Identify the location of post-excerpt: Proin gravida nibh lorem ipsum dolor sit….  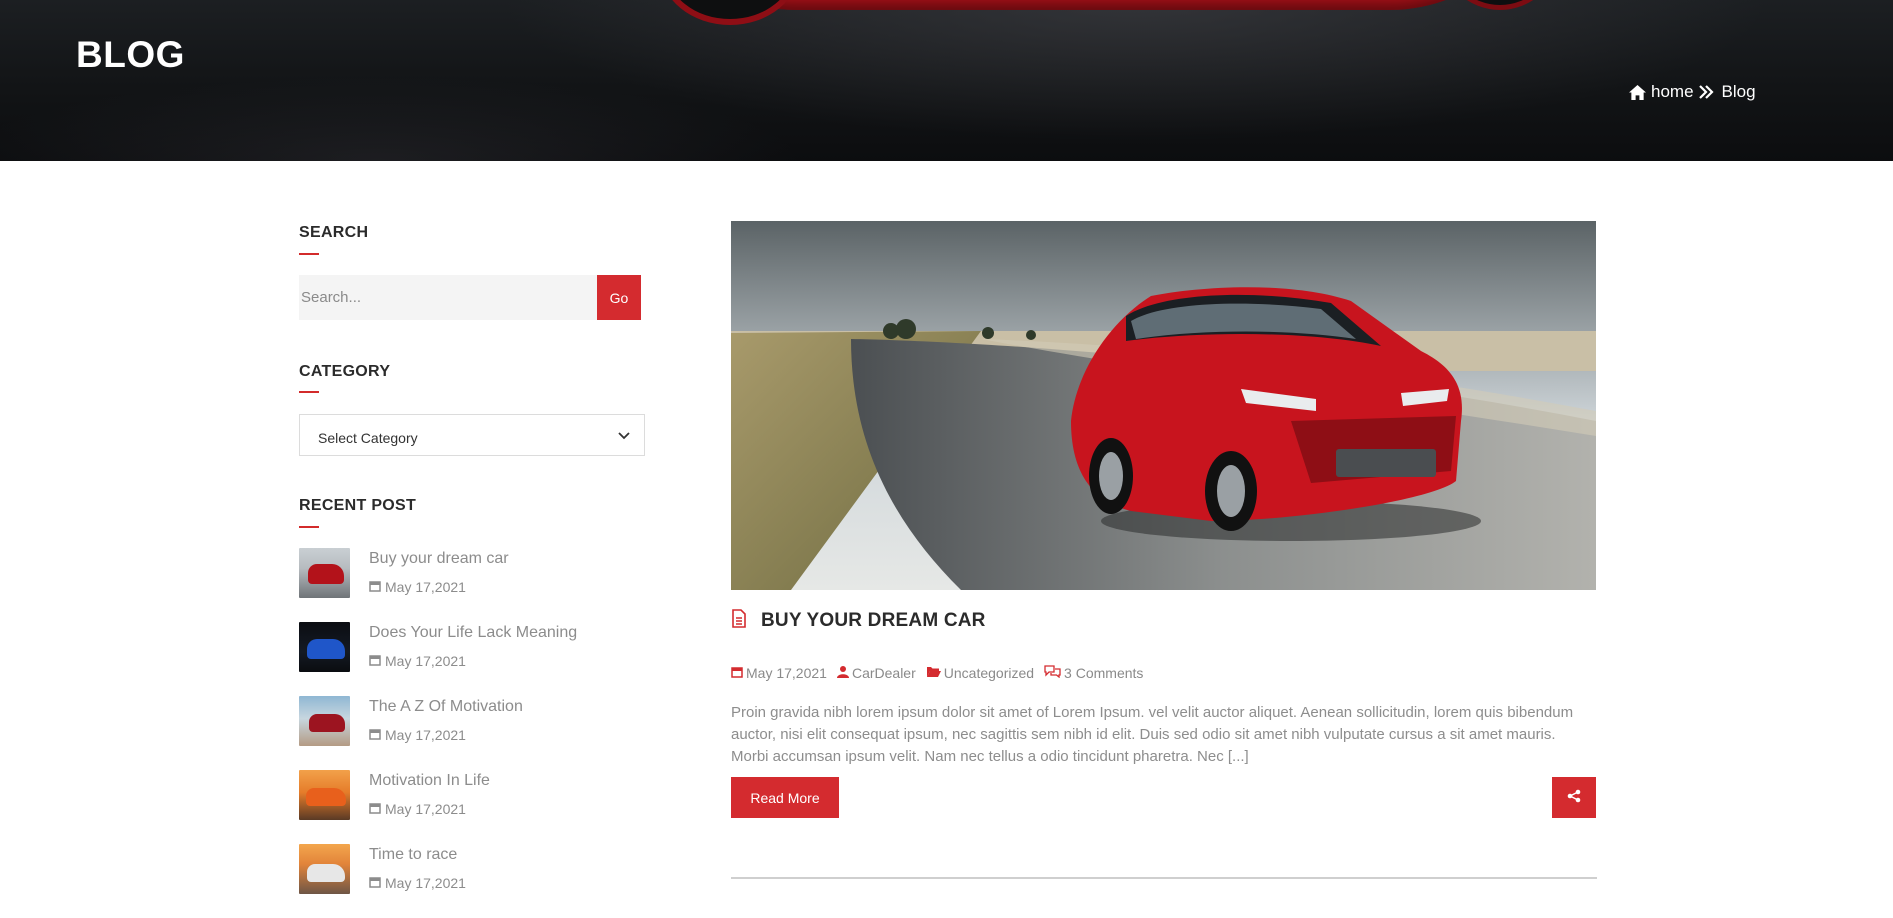
(1152, 734).